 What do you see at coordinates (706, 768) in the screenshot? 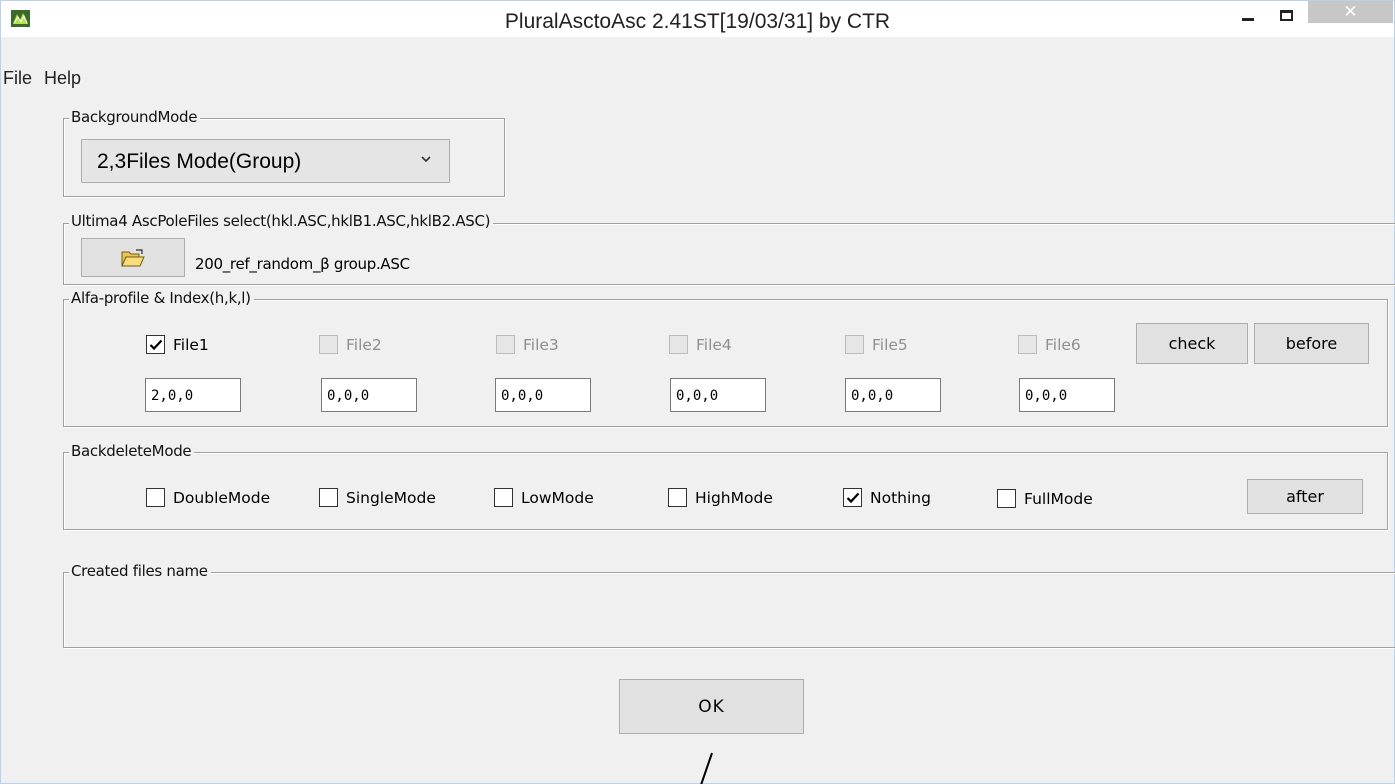
I see `annotation-line` at bounding box center [706, 768].